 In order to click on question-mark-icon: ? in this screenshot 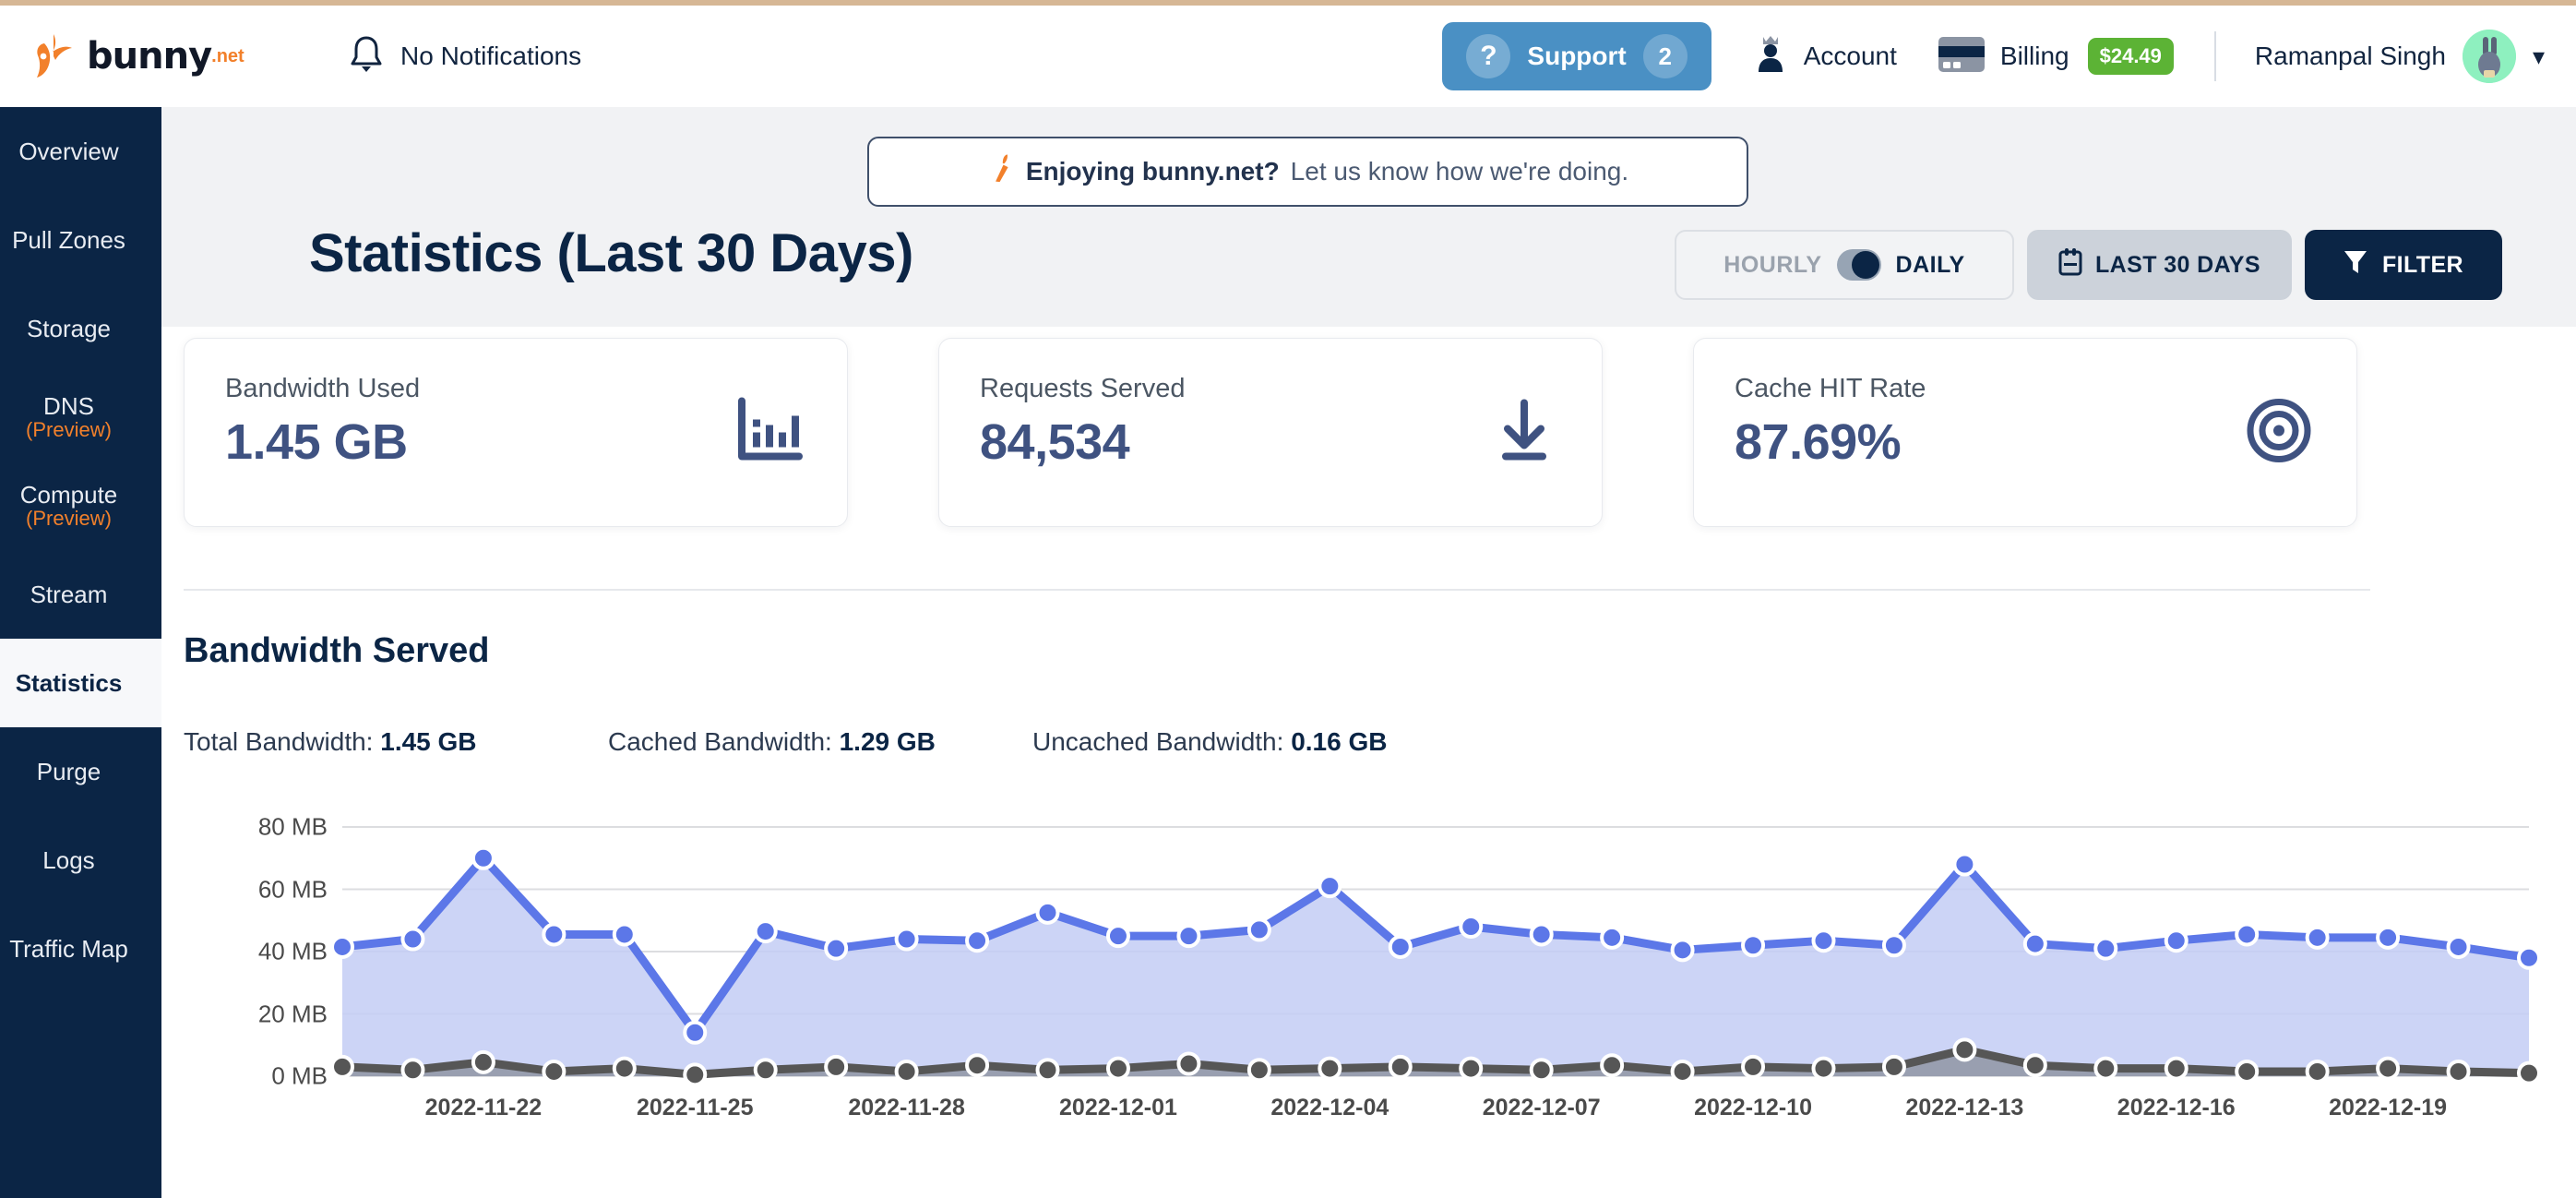, I will do `click(1488, 56)`.